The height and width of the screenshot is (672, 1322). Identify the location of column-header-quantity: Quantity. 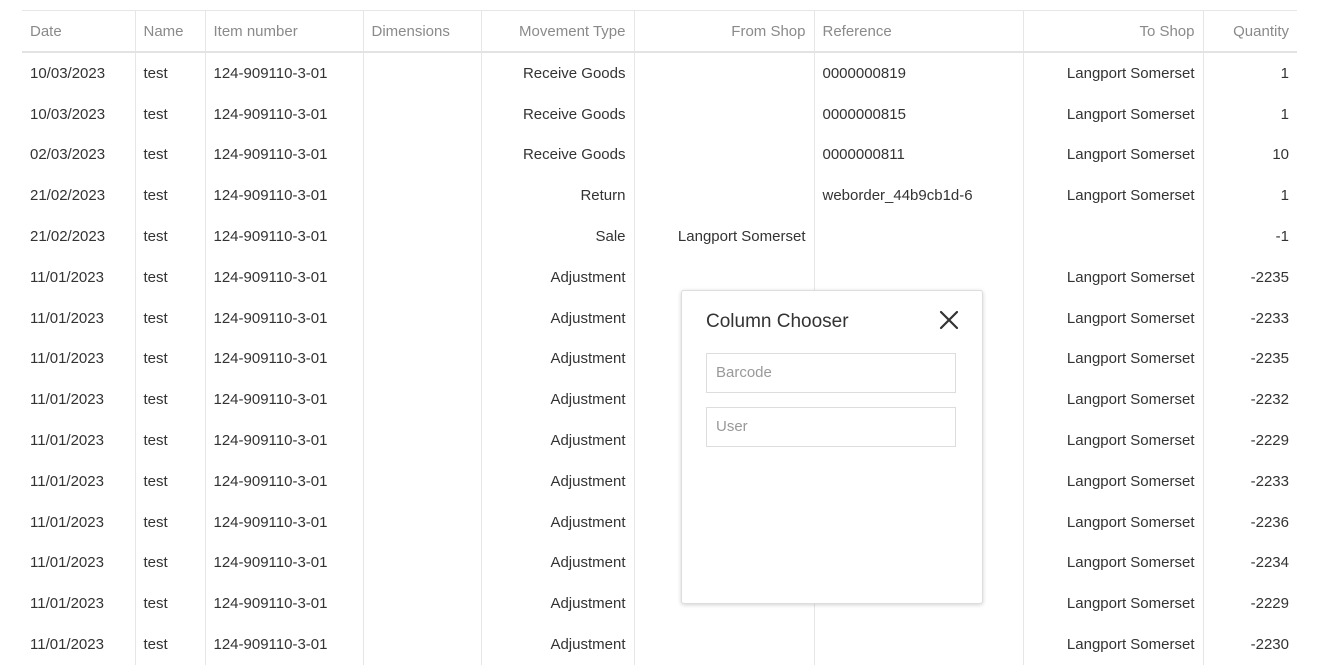
(1249, 31).